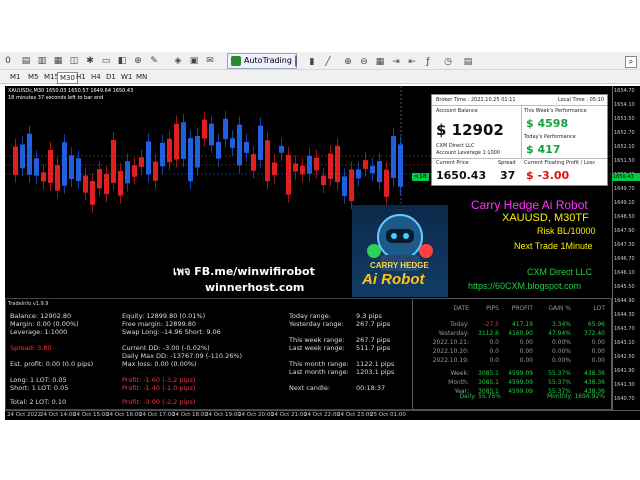 Image resolution: width=640 pixels, height=480 pixels. Describe the element at coordinates (624, 147) in the screenshot. I see `price-tick: 1652.10` at that location.